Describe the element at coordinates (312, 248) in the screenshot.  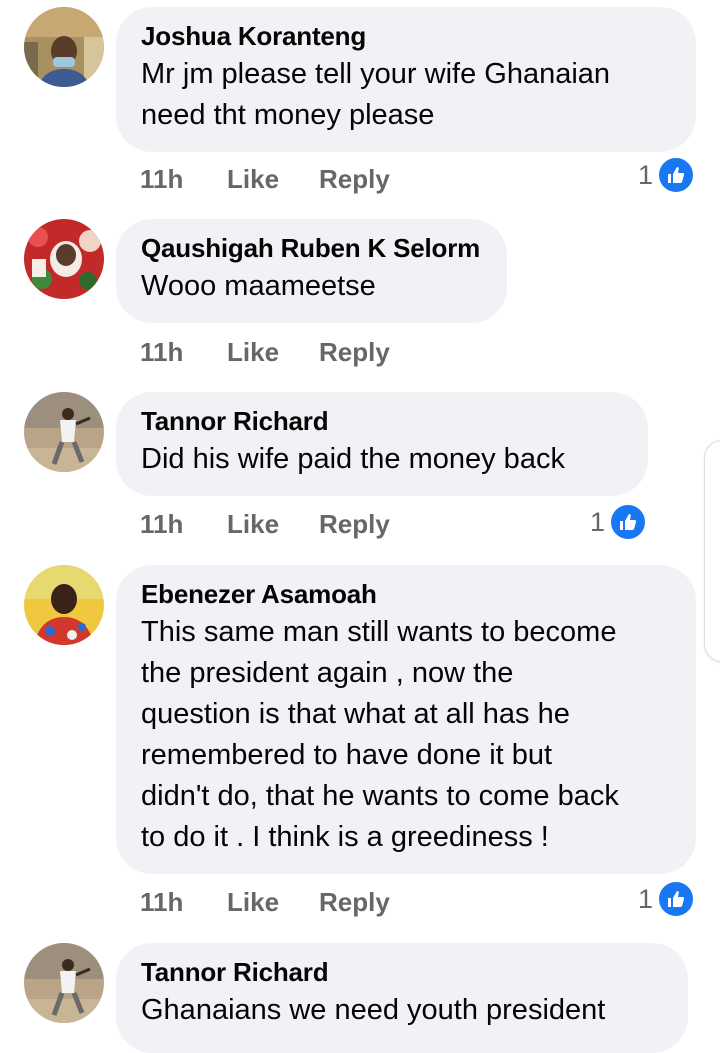
I see `comment-author: Qaushigah Ruben K Selorm` at that location.